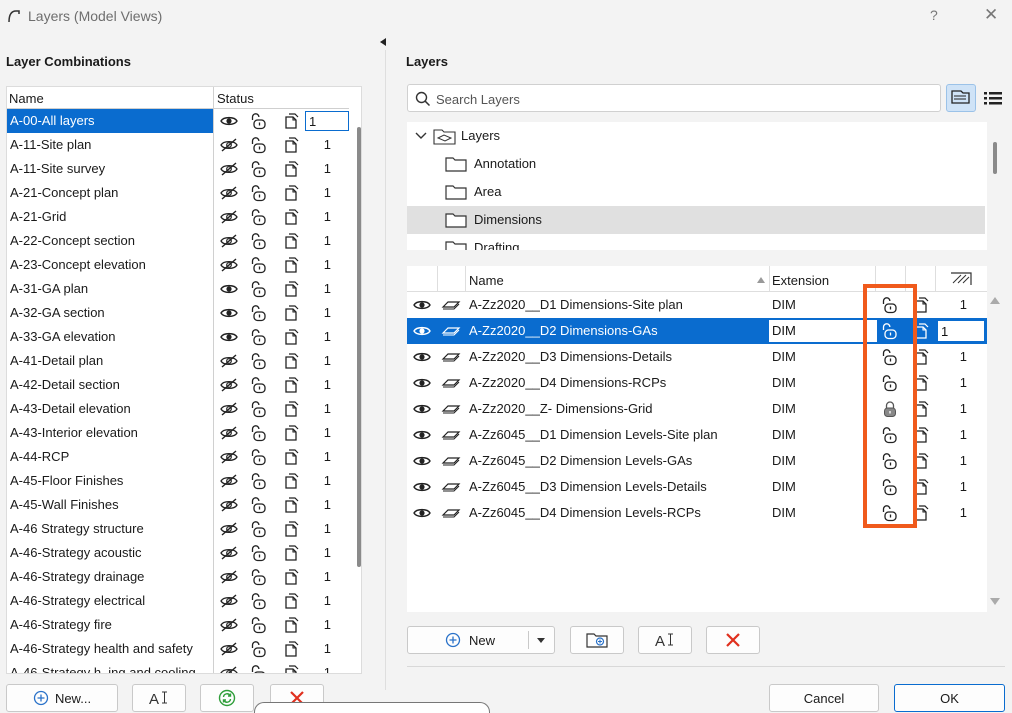 The height and width of the screenshot is (713, 1012). Describe the element at coordinates (178, 667) in the screenshot. I see `combination-row: A-46-Strategy h_ing and cooling 1` at that location.